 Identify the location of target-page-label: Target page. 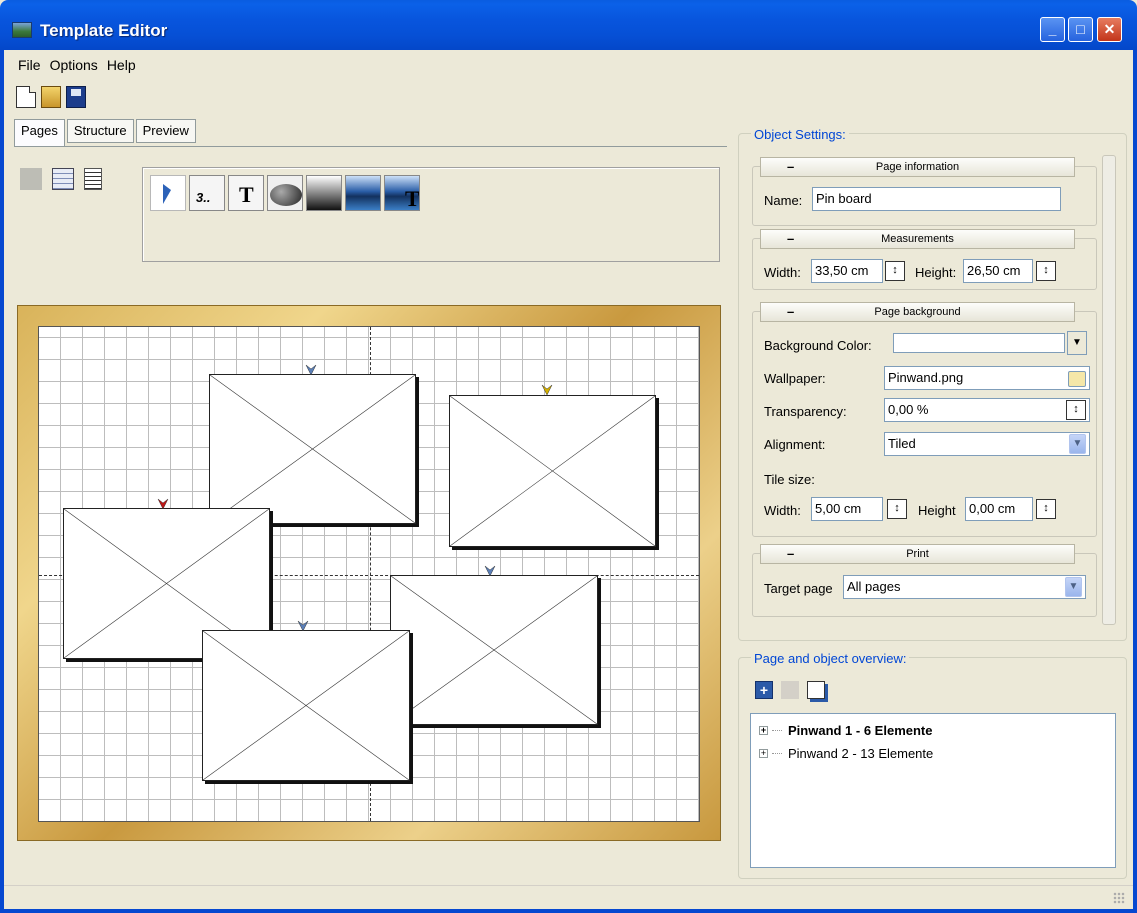
(798, 588).